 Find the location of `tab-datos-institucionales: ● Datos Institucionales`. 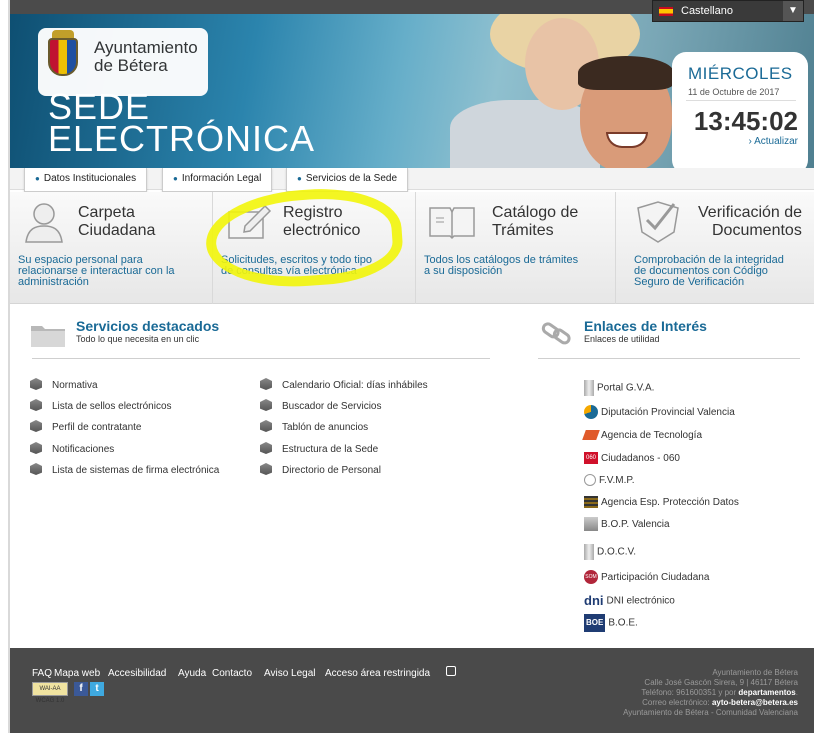

tab-datos-institucionales: ● Datos Institucionales is located at coordinates (86, 180).